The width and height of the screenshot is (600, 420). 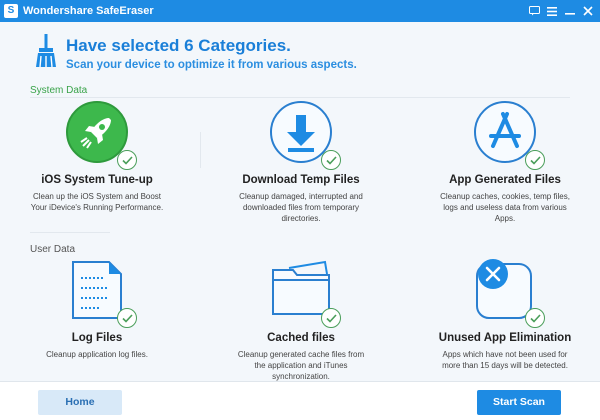 I want to click on category-log-files: Log Files Cleanup application log files., so click(x=97, y=309).